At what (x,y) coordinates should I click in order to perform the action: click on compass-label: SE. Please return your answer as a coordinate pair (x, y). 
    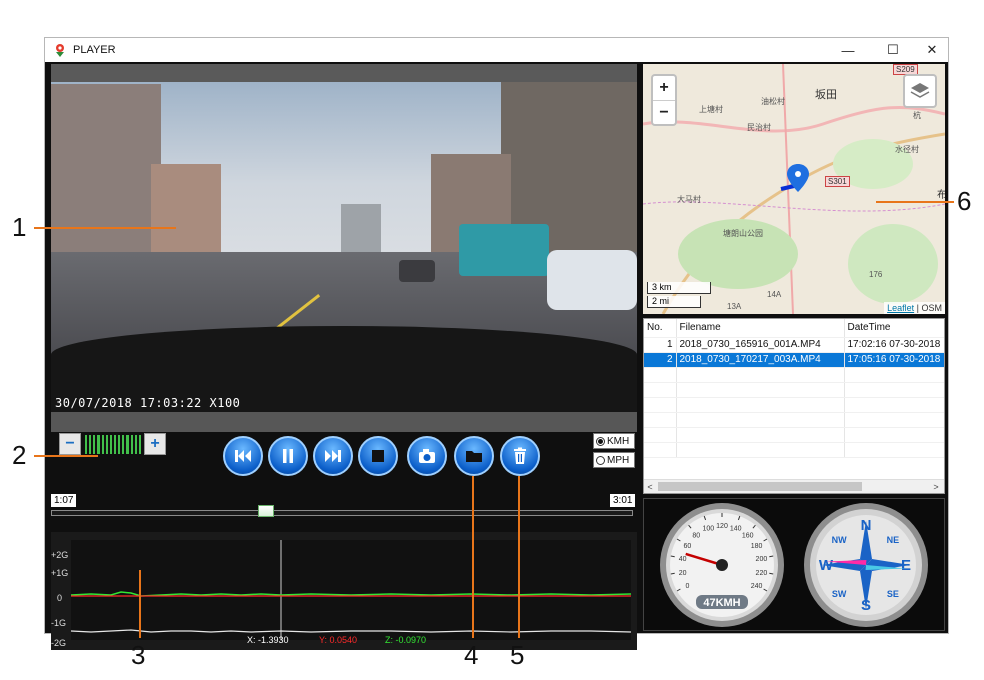
    Looking at the image, I should click on (893, 594).